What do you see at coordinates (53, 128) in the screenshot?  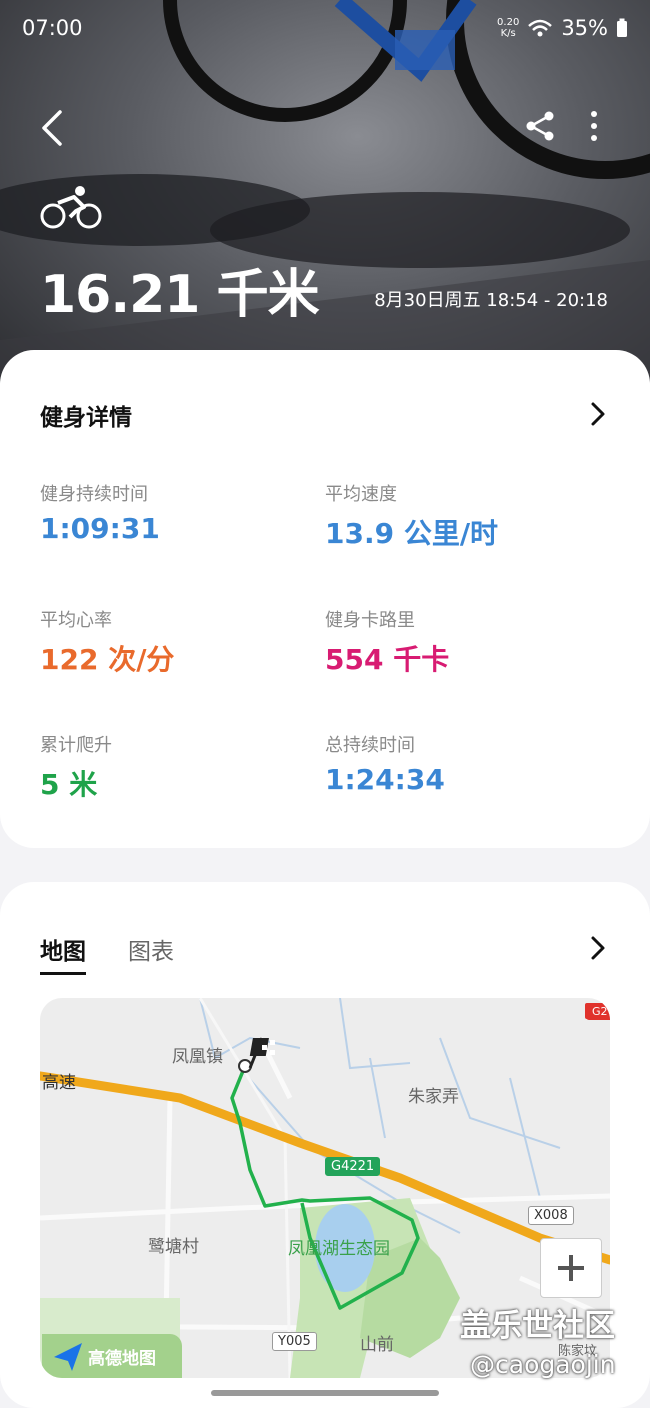 I see `back-arrow-icon` at bounding box center [53, 128].